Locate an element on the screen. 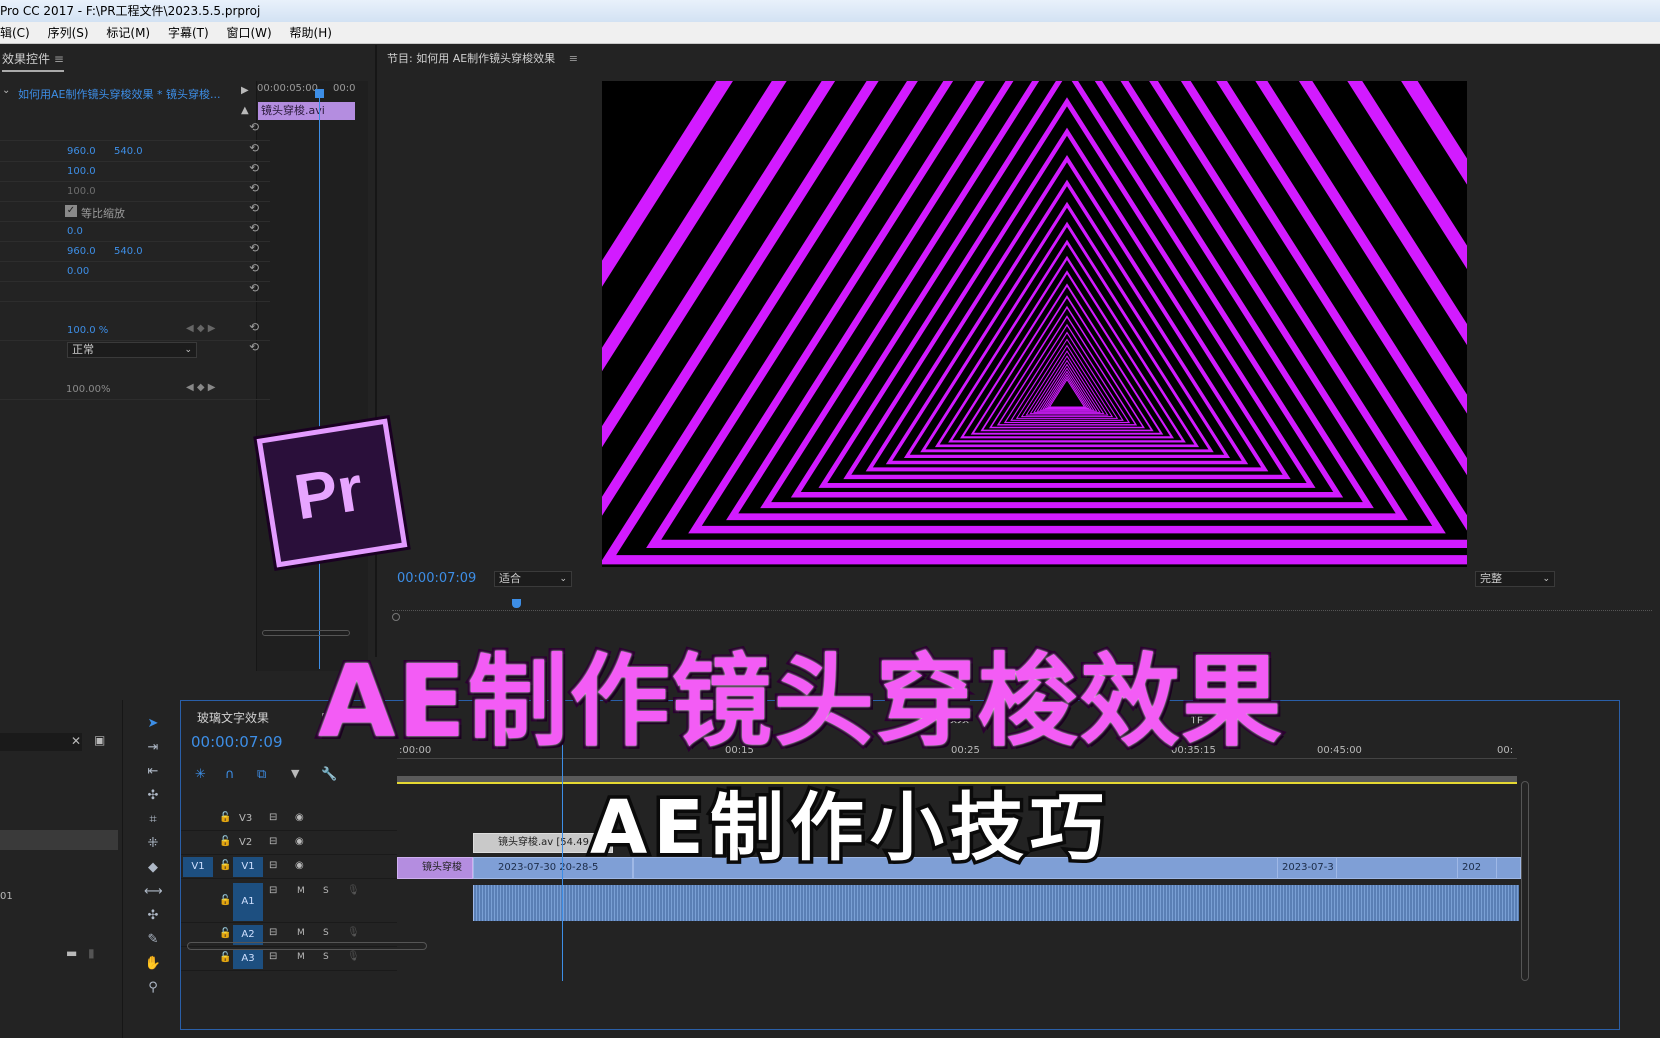 Image resolution: width=1660 pixels, height=1038 pixels. timeline-h-scrollbar is located at coordinates (307, 946).